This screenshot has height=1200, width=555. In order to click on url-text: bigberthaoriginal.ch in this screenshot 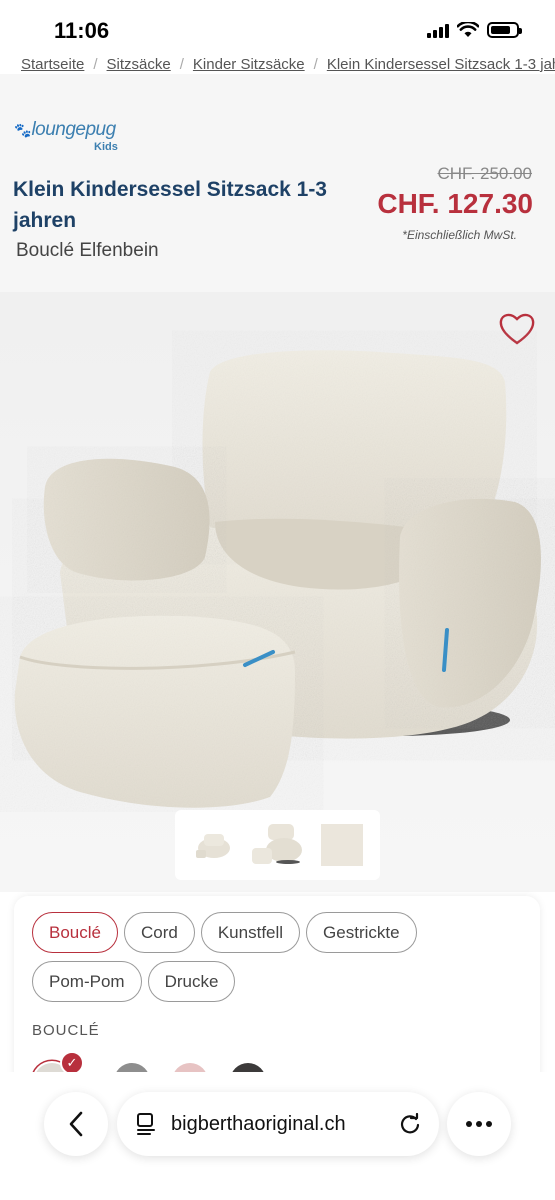, I will do `click(258, 1123)`.